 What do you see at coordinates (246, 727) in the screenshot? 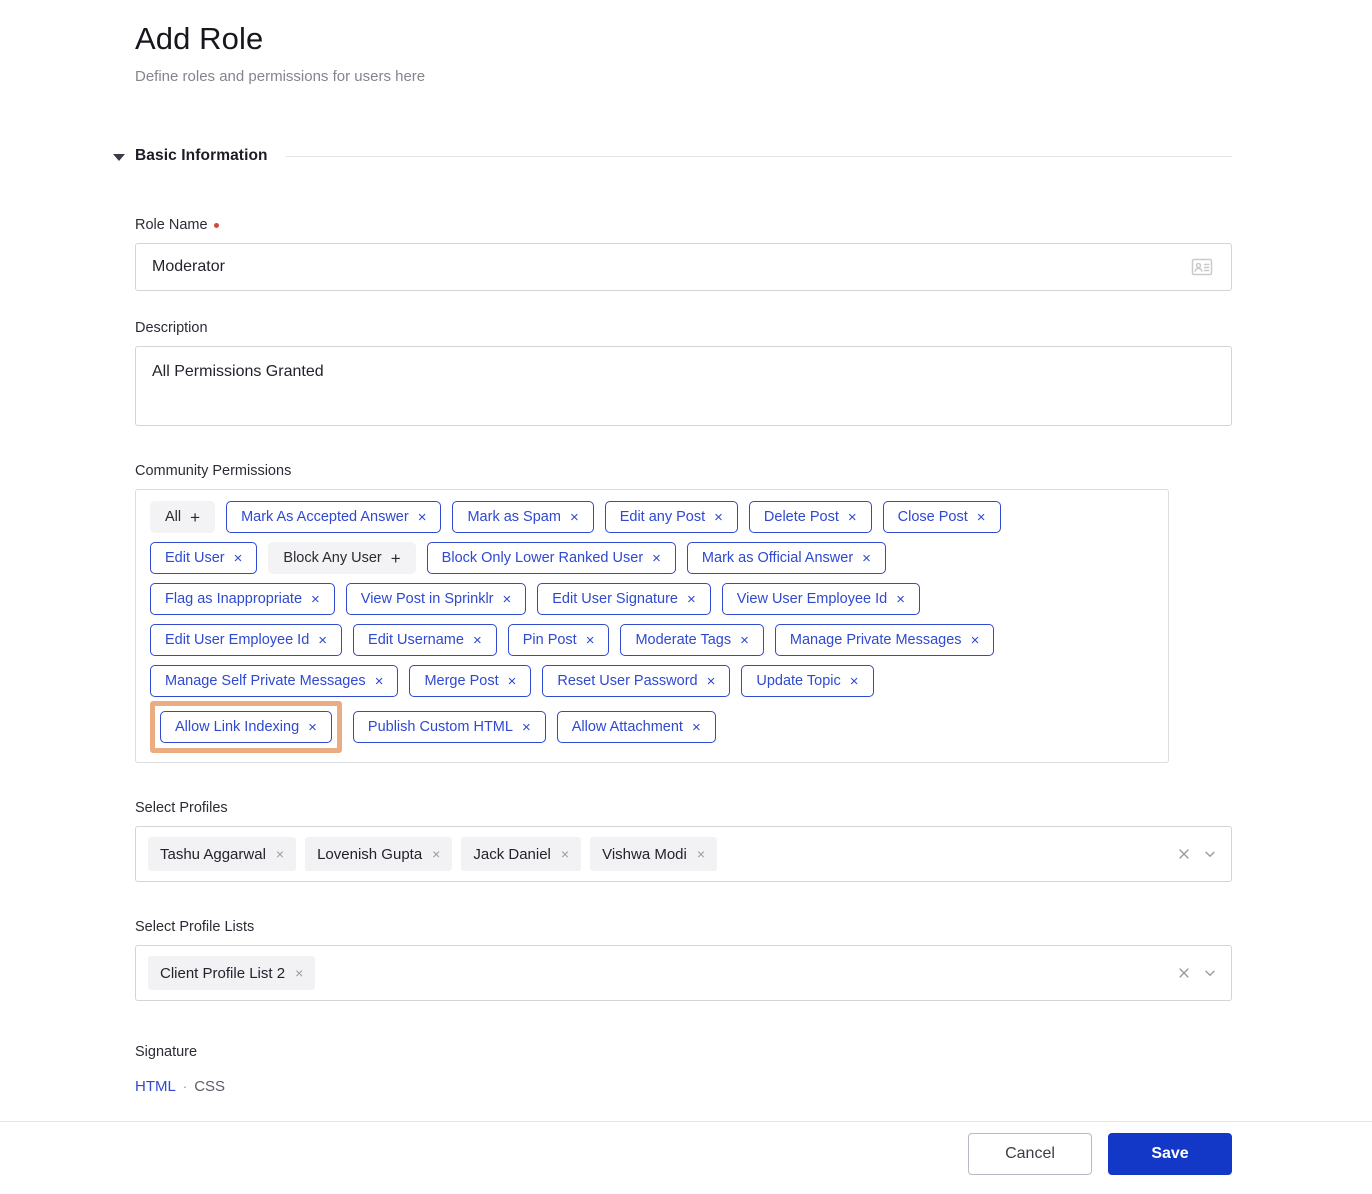
I see `permission-chip: Allow Link Indexing ×` at bounding box center [246, 727].